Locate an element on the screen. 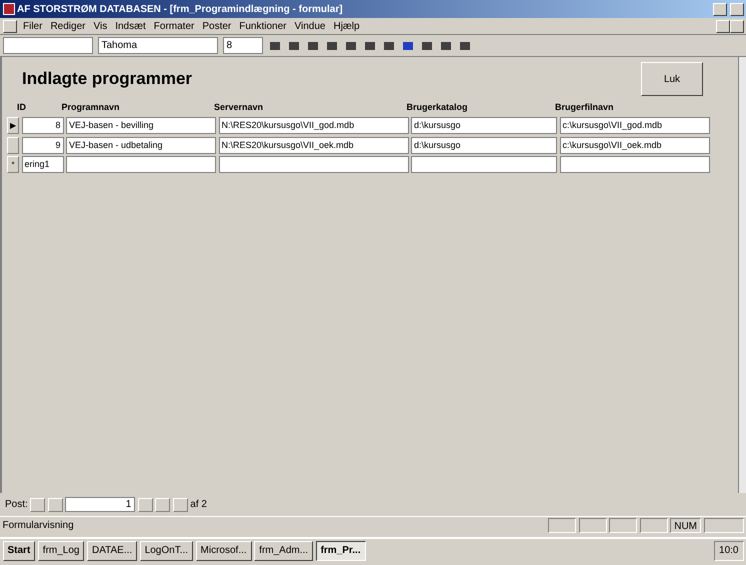  record-count: af 2 is located at coordinates (198, 505).